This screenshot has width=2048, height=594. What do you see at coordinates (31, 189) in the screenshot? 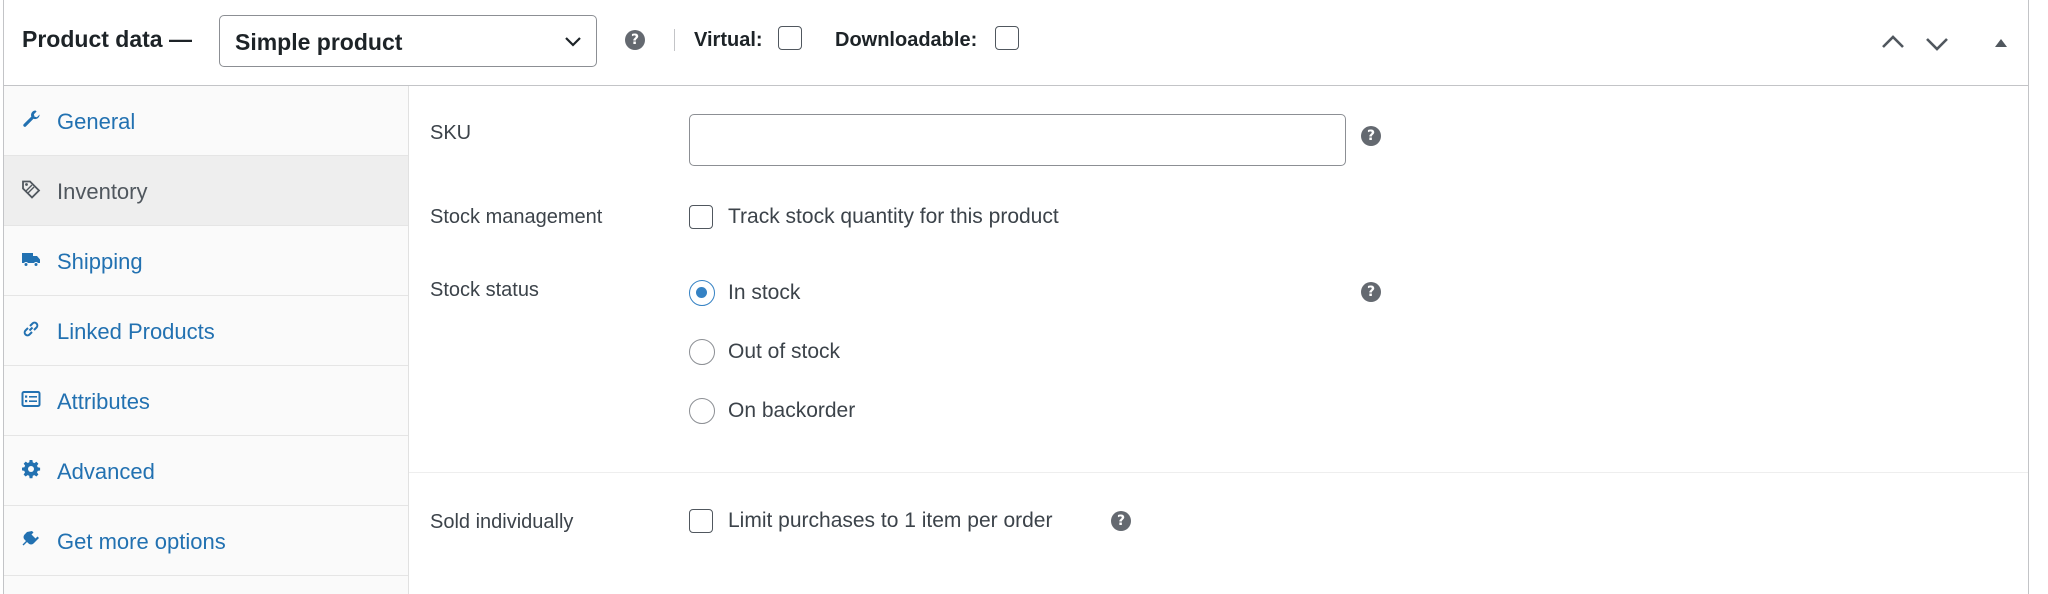
I see `tag-icon` at bounding box center [31, 189].